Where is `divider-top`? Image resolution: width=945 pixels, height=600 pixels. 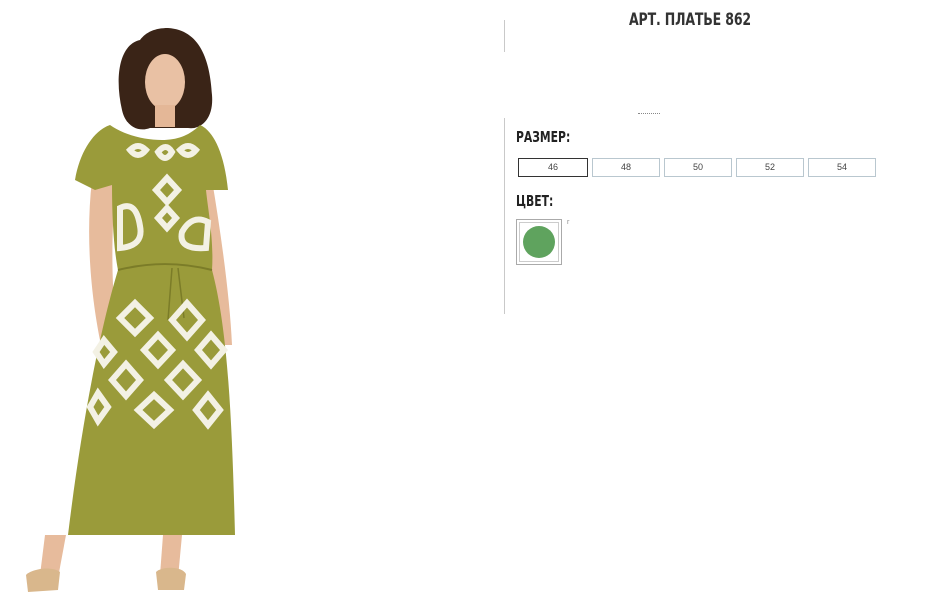
divider-top is located at coordinates (504, 36).